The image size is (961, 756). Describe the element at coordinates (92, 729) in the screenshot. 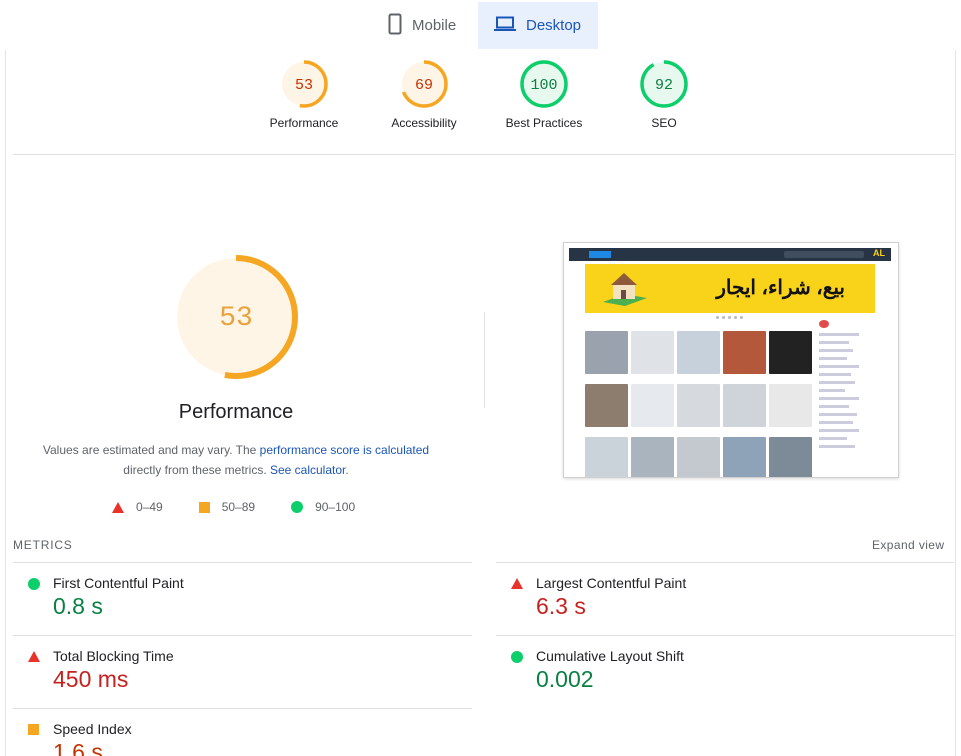

I see `metric-name: Speed Index` at that location.